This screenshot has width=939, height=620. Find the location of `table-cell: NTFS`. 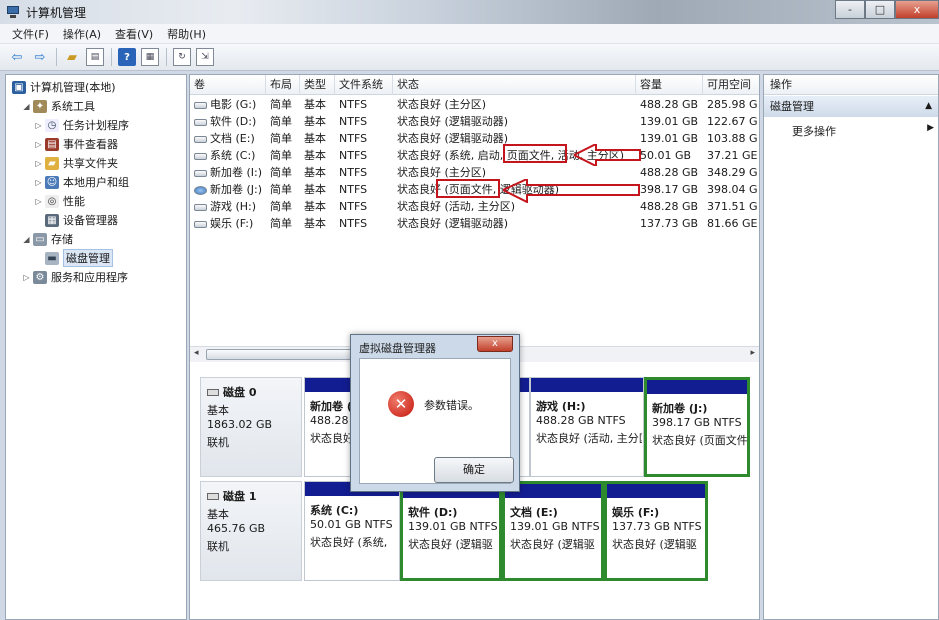

table-cell: NTFS is located at coordinates (353, 172).